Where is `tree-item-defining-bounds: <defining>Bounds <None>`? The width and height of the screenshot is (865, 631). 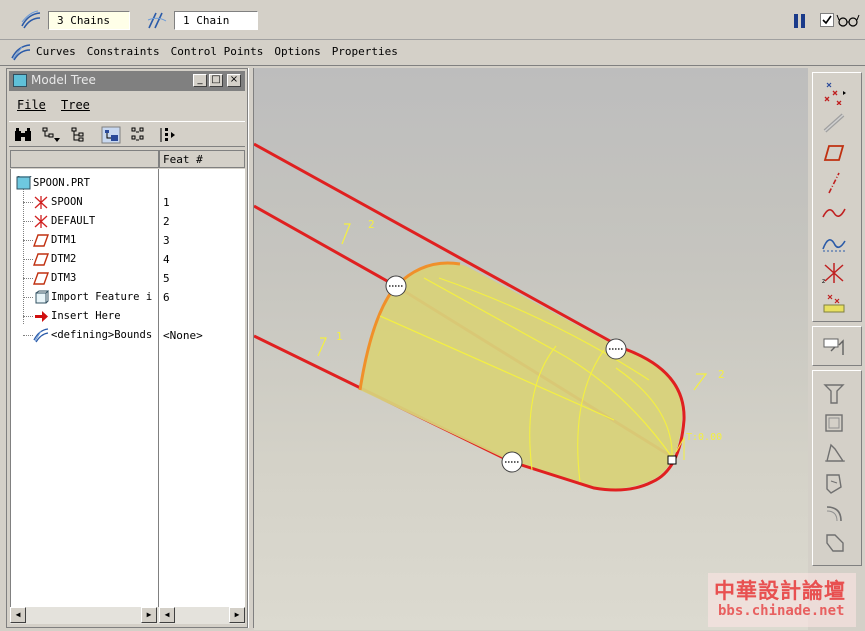 tree-item-defining-bounds: <defining>Bounds <None> is located at coordinates (128, 335).